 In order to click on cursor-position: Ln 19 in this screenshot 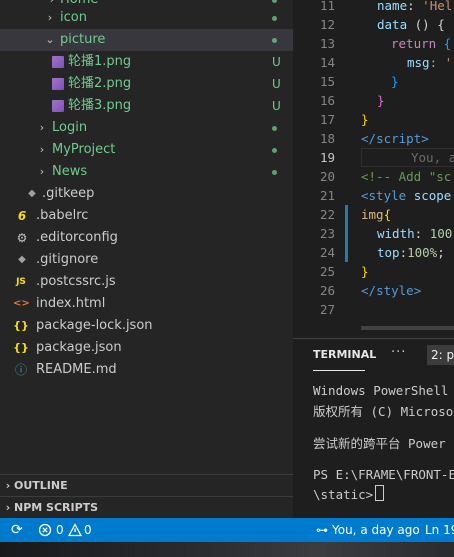, I will do `click(439, 530)`.